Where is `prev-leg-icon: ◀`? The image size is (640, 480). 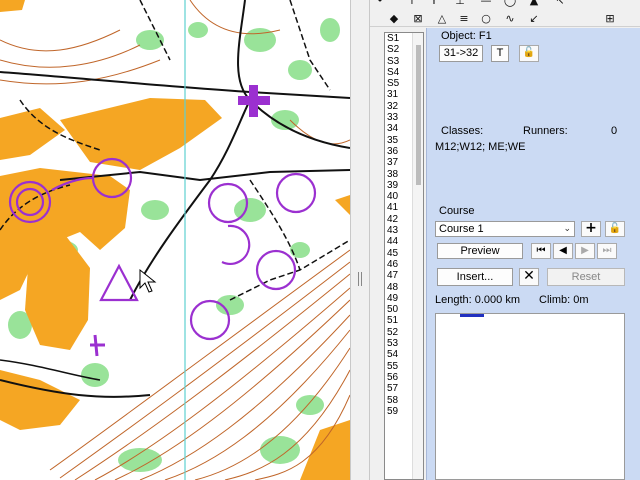 prev-leg-icon: ◀ is located at coordinates (563, 251).